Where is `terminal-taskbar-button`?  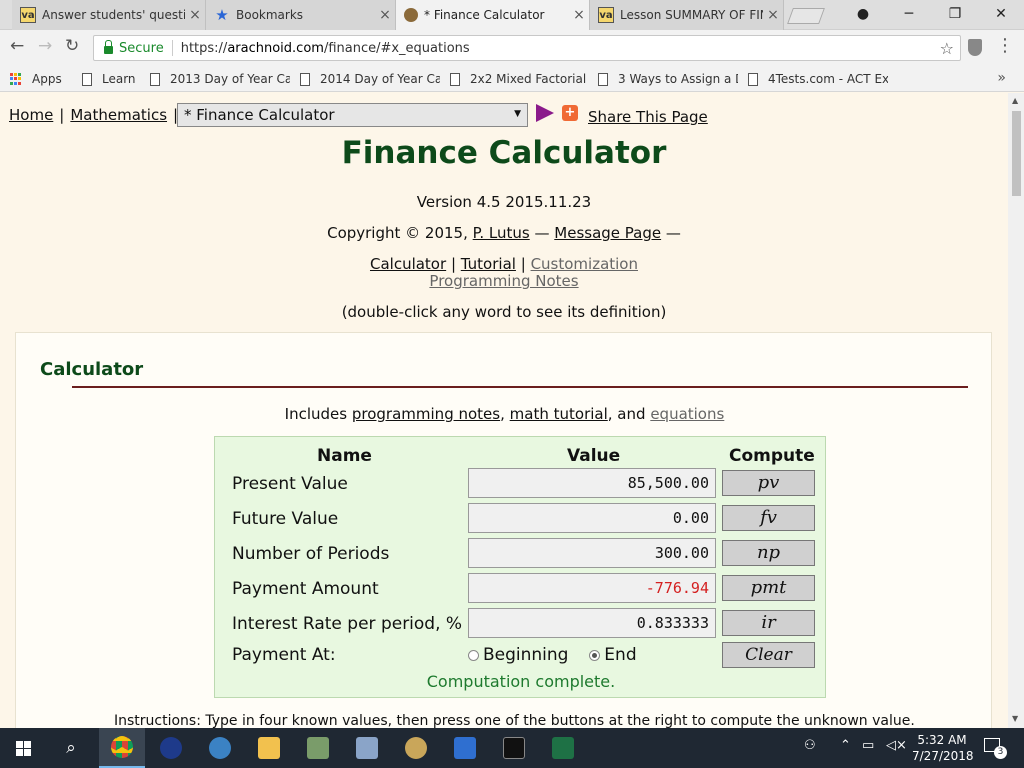
terminal-taskbar-button is located at coordinates (514, 748).